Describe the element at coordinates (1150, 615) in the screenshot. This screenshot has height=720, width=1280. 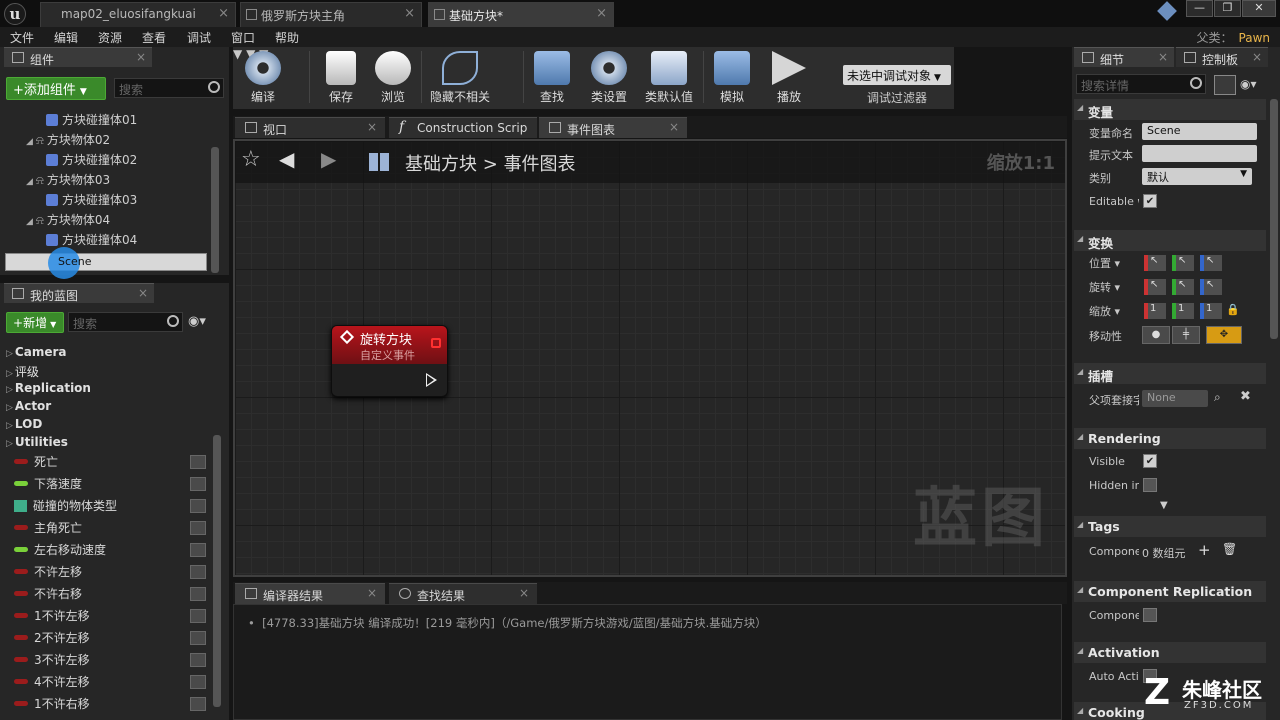
I see `component-replicates-checkbox` at that location.